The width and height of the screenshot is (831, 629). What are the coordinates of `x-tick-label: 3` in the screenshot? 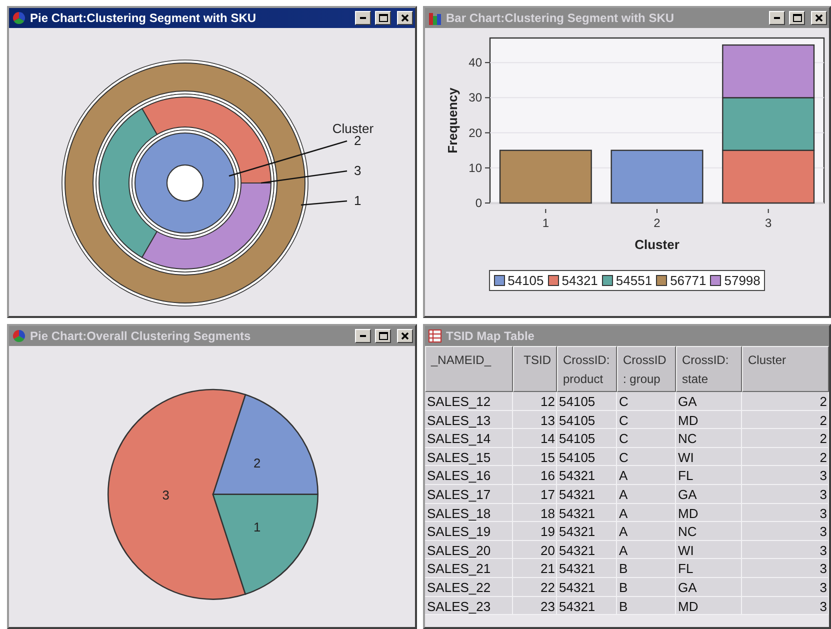 It's located at (768, 223).